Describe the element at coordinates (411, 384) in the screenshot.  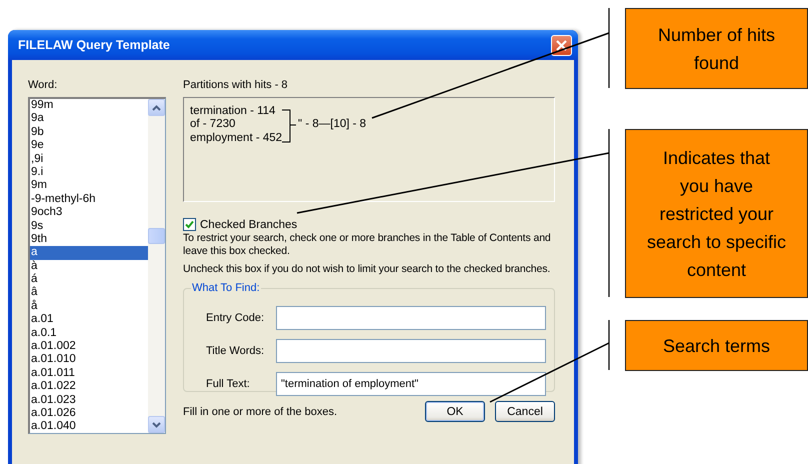
I see `text-field: "termination of employment"` at that location.